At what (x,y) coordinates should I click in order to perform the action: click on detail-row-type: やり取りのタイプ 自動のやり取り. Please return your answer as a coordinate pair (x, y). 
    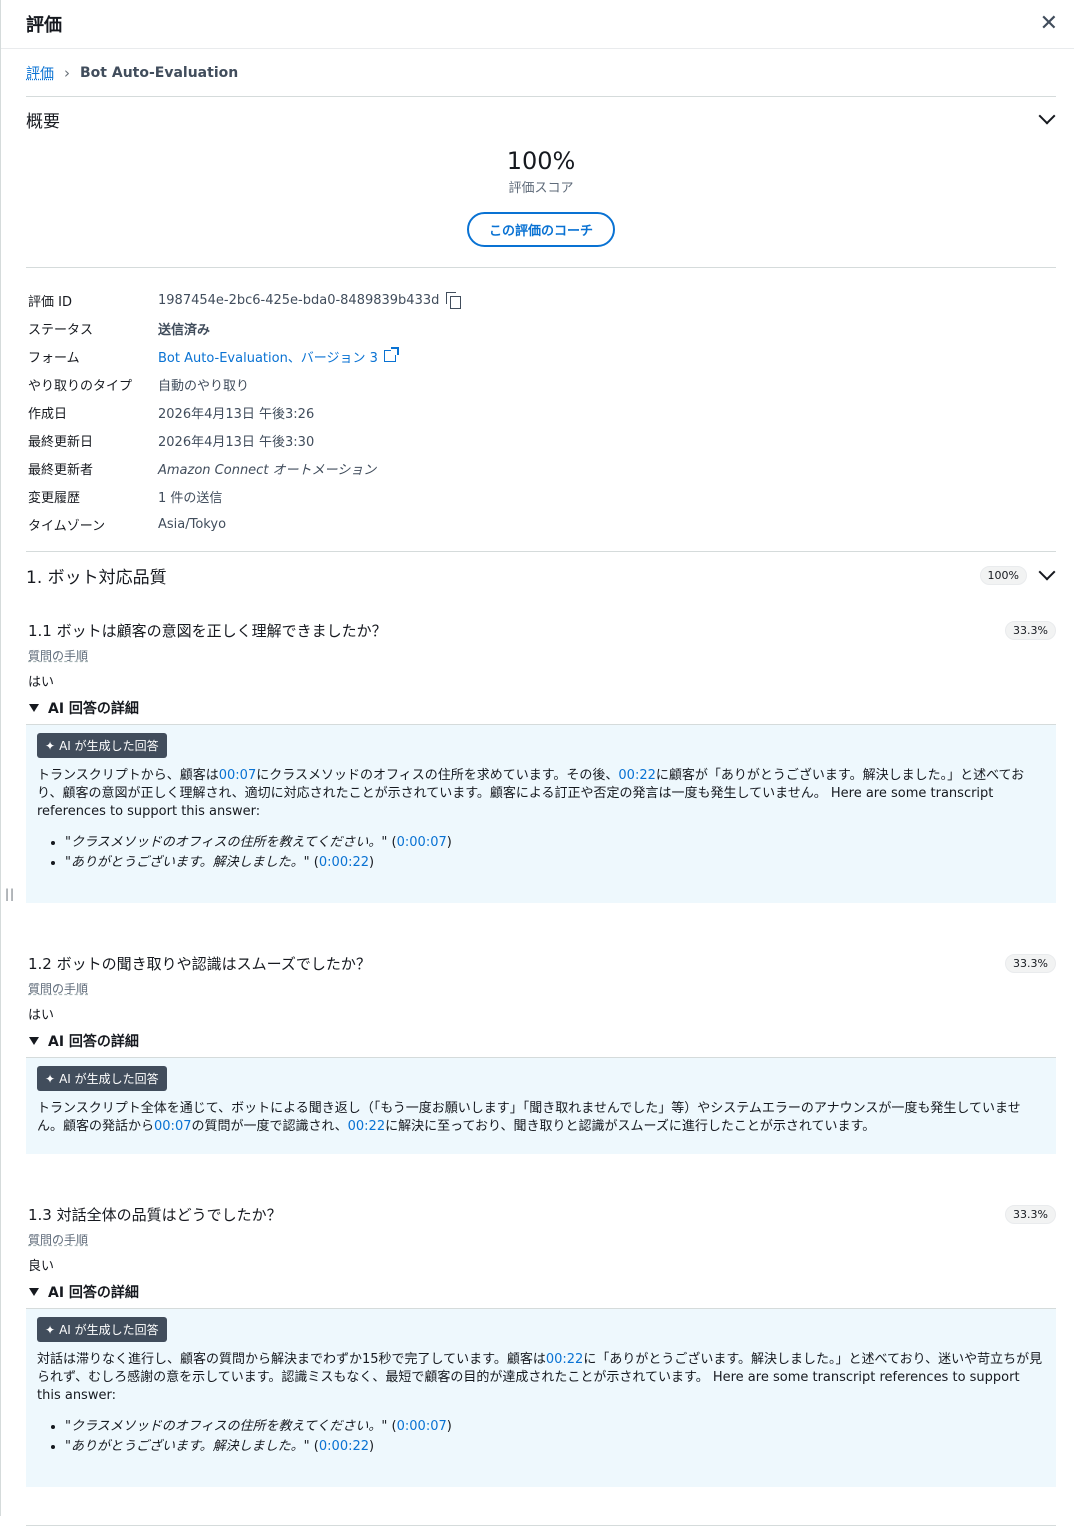
    Looking at the image, I should click on (542, 384).